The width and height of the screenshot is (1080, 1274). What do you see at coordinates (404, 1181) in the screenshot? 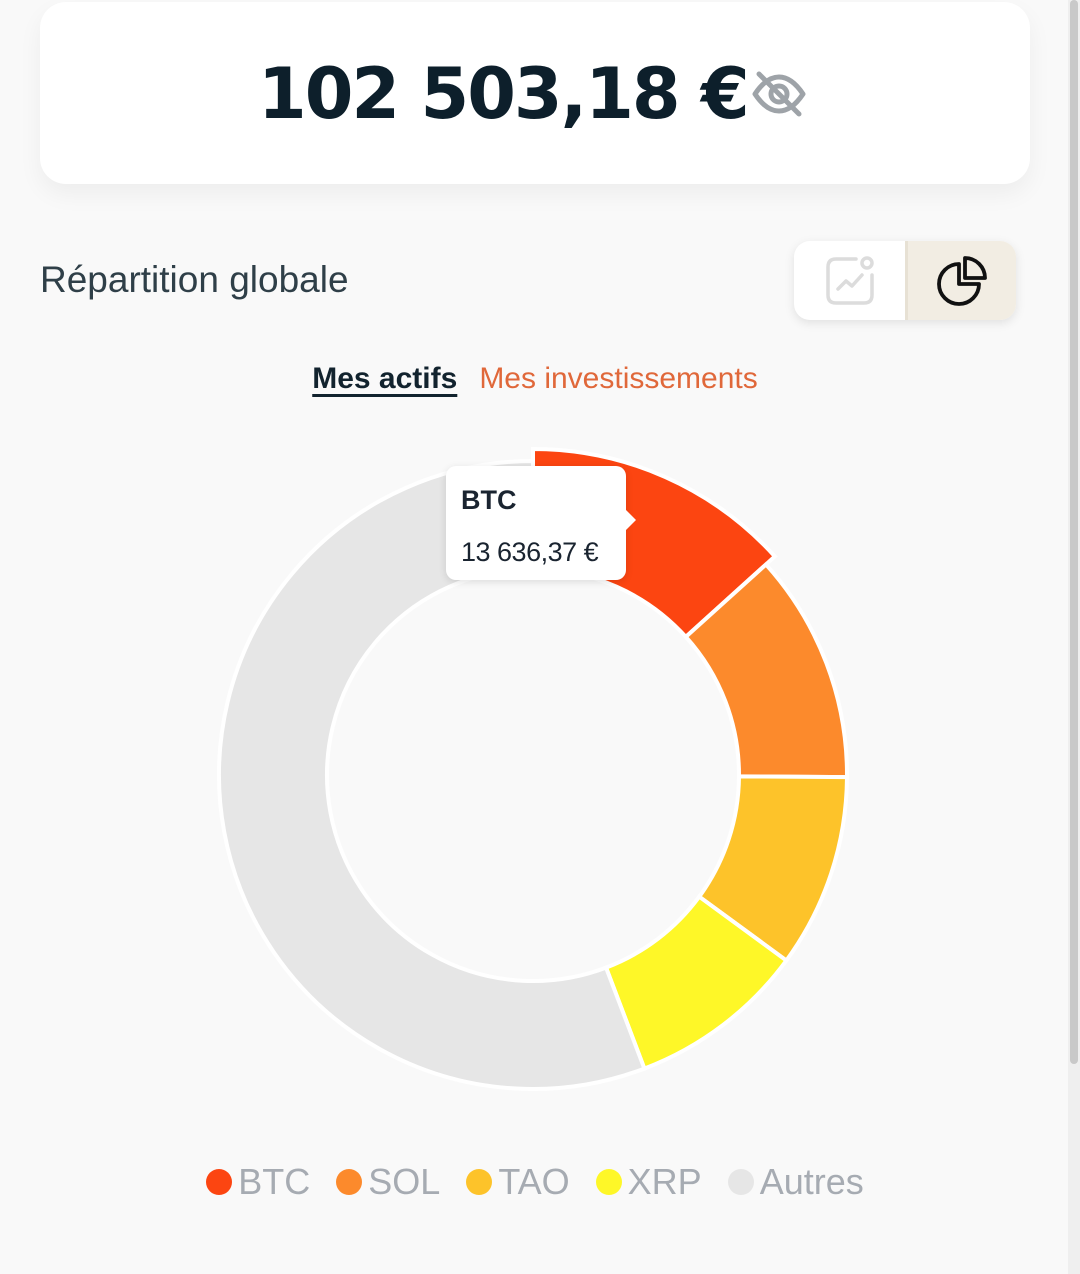
I see `legend-label: SOL` at bounding box center [404, 1181].